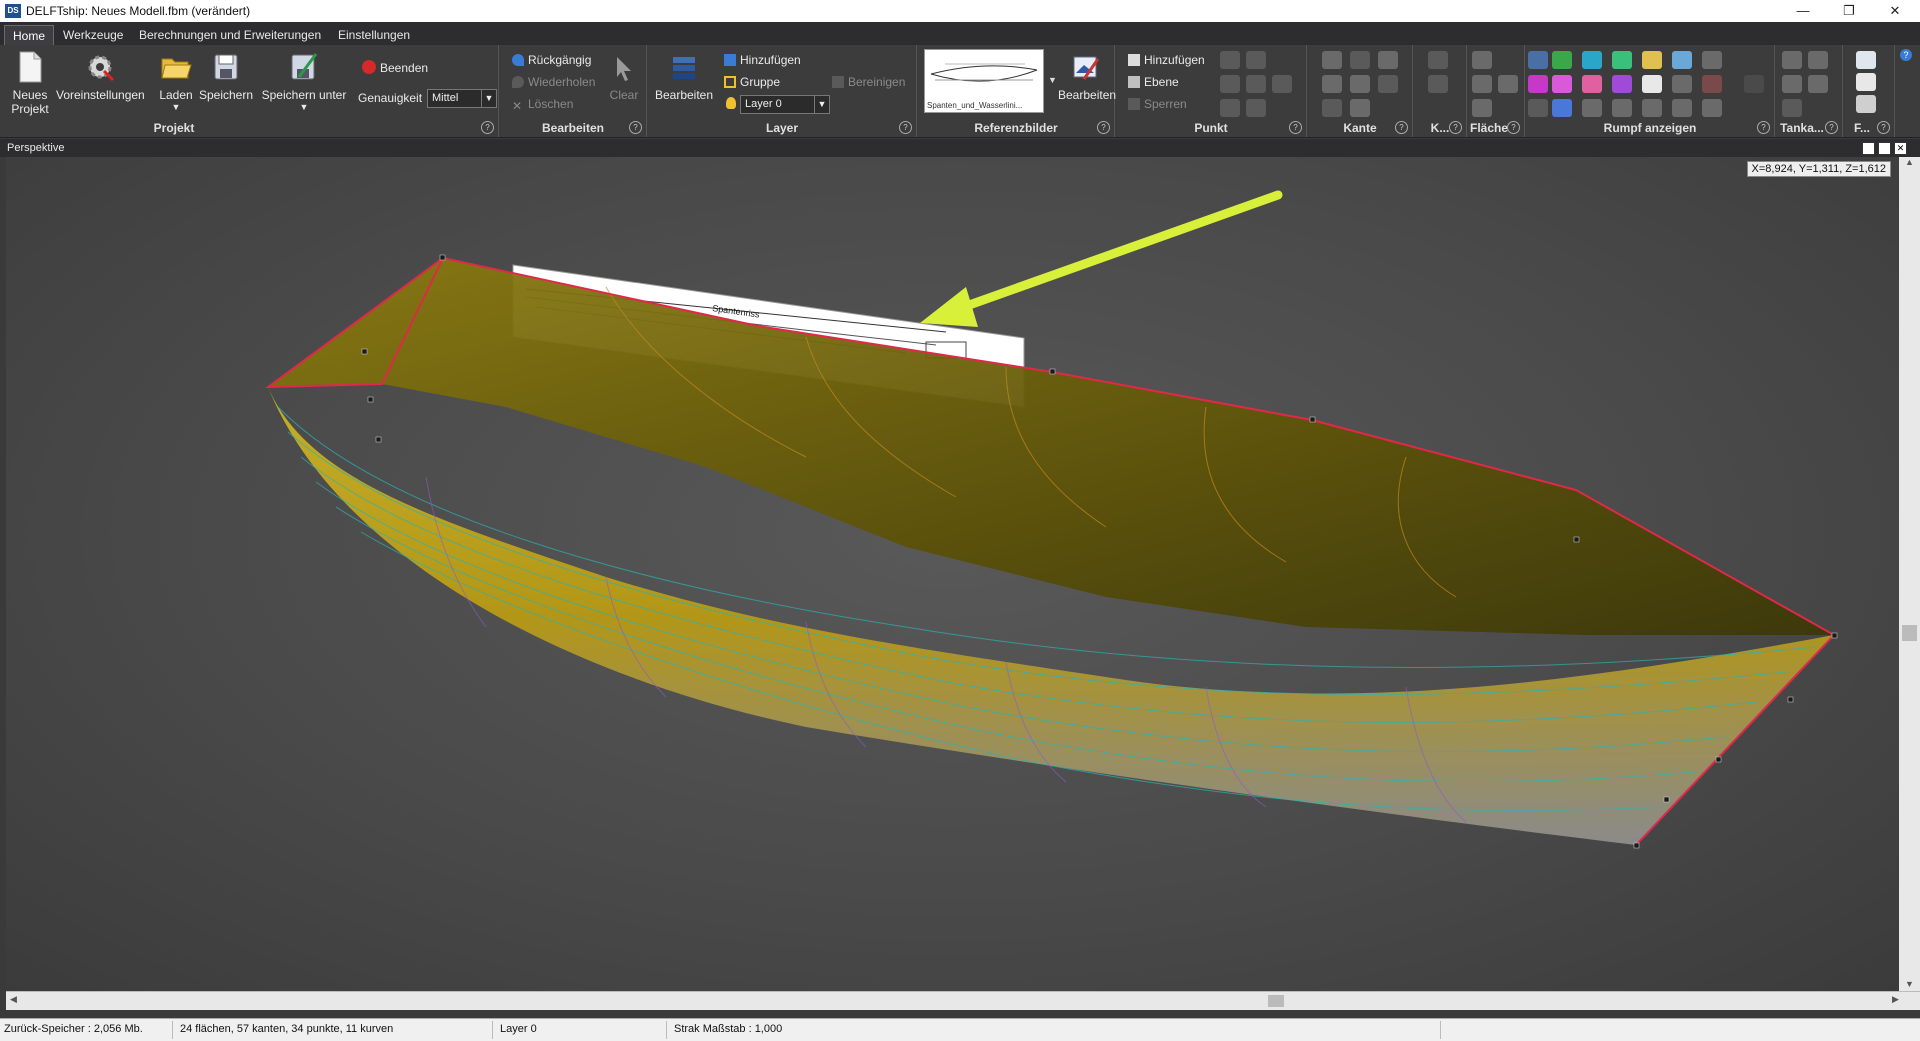 This screenshot has height=1041, width=1920. Describe the element at coordinates (553, 82) in the screenshot. I see `wiederholen-button: Wiederholen` at that location.